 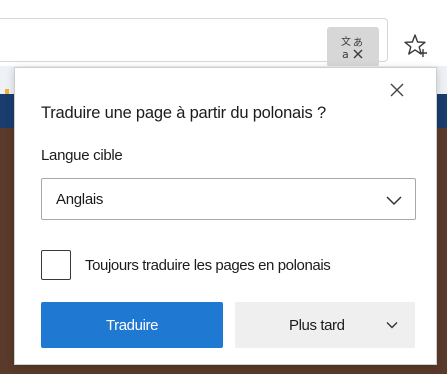 I want to click on translate-icon: 文 あ a, so click(x=352, y=47).